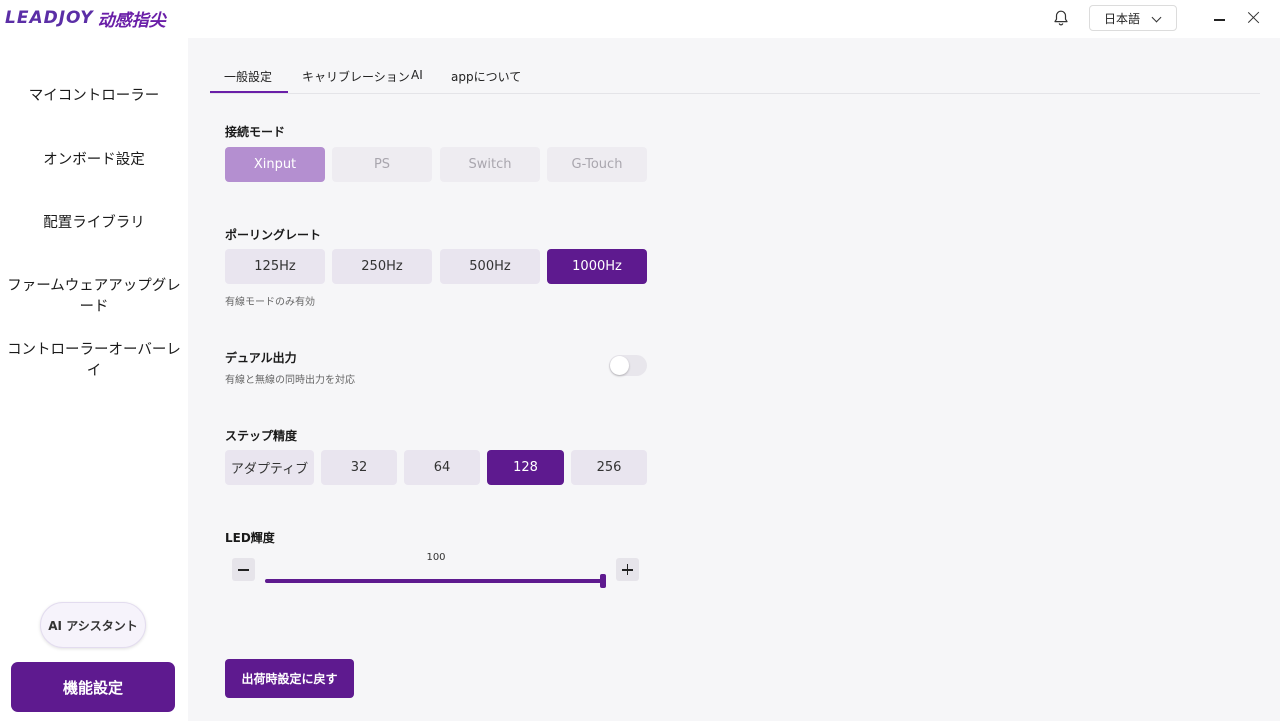 This screenshot has height=721, width=1280. I want to click on polling-option-1000hz: 1000Hz, so click(597, 266).